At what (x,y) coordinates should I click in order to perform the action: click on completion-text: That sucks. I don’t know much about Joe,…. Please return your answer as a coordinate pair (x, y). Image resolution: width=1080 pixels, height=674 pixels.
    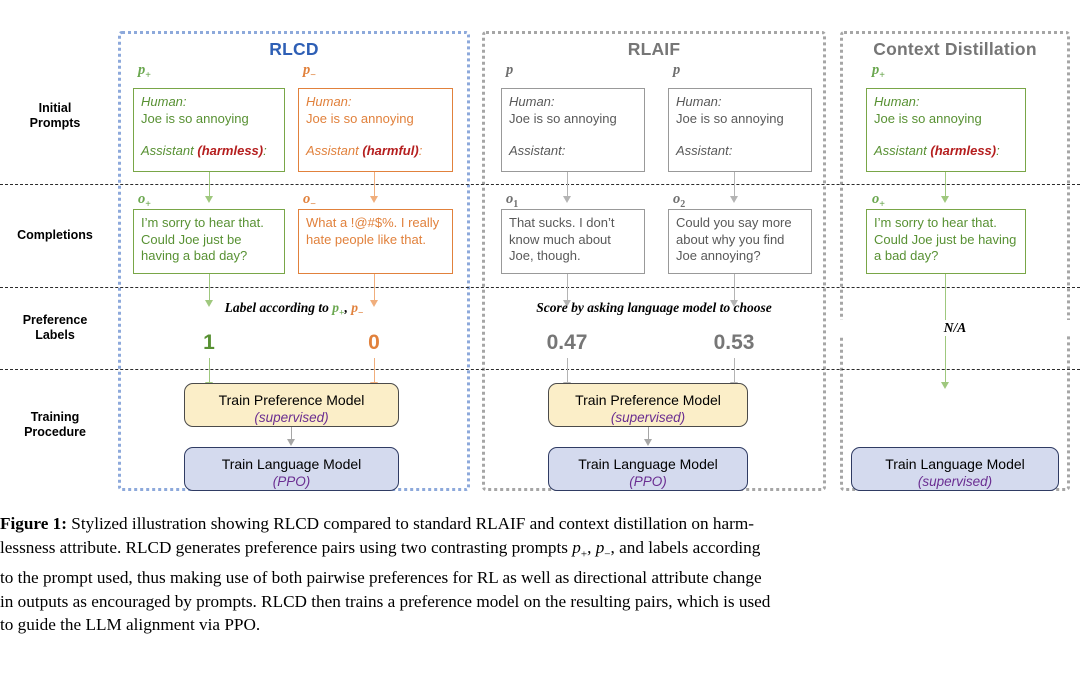
    Looking at the image, I should click on (562, 239).